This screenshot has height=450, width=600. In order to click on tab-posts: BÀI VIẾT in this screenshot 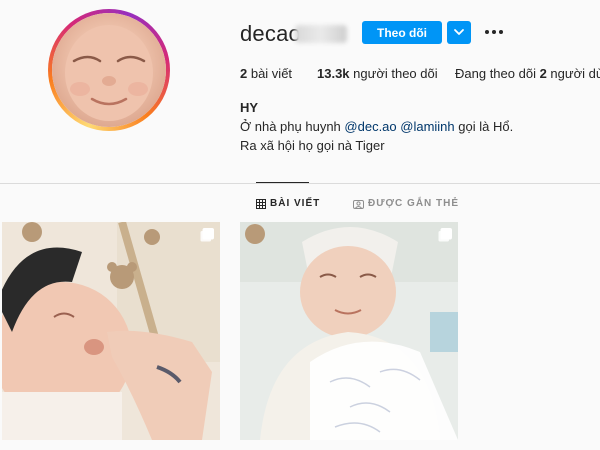, I will do `click(288, 203)`.